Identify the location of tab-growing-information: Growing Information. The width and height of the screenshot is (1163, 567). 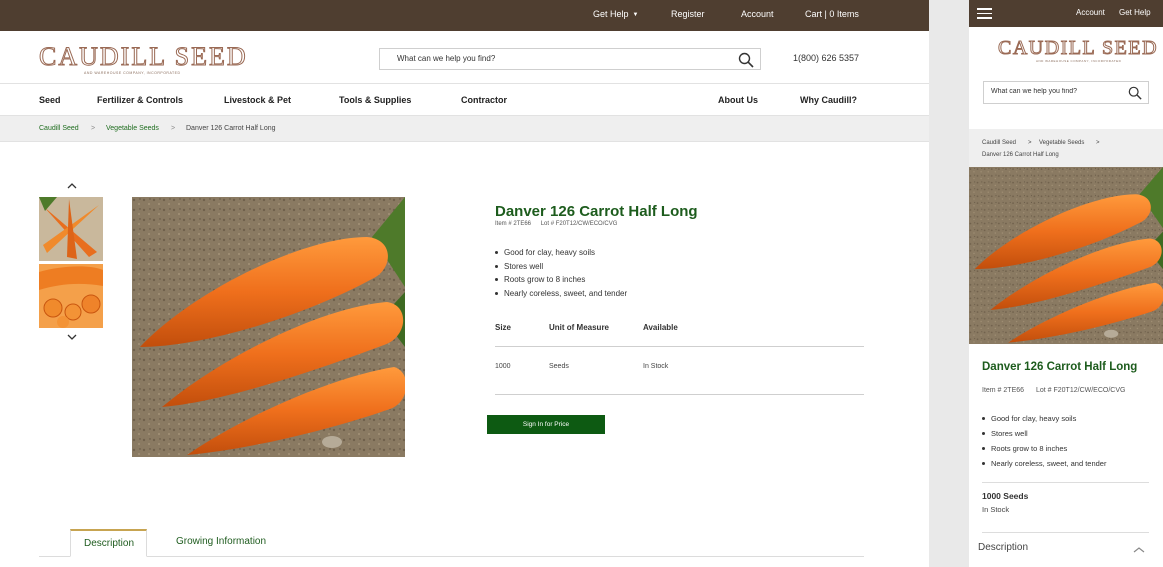
(221, 543).